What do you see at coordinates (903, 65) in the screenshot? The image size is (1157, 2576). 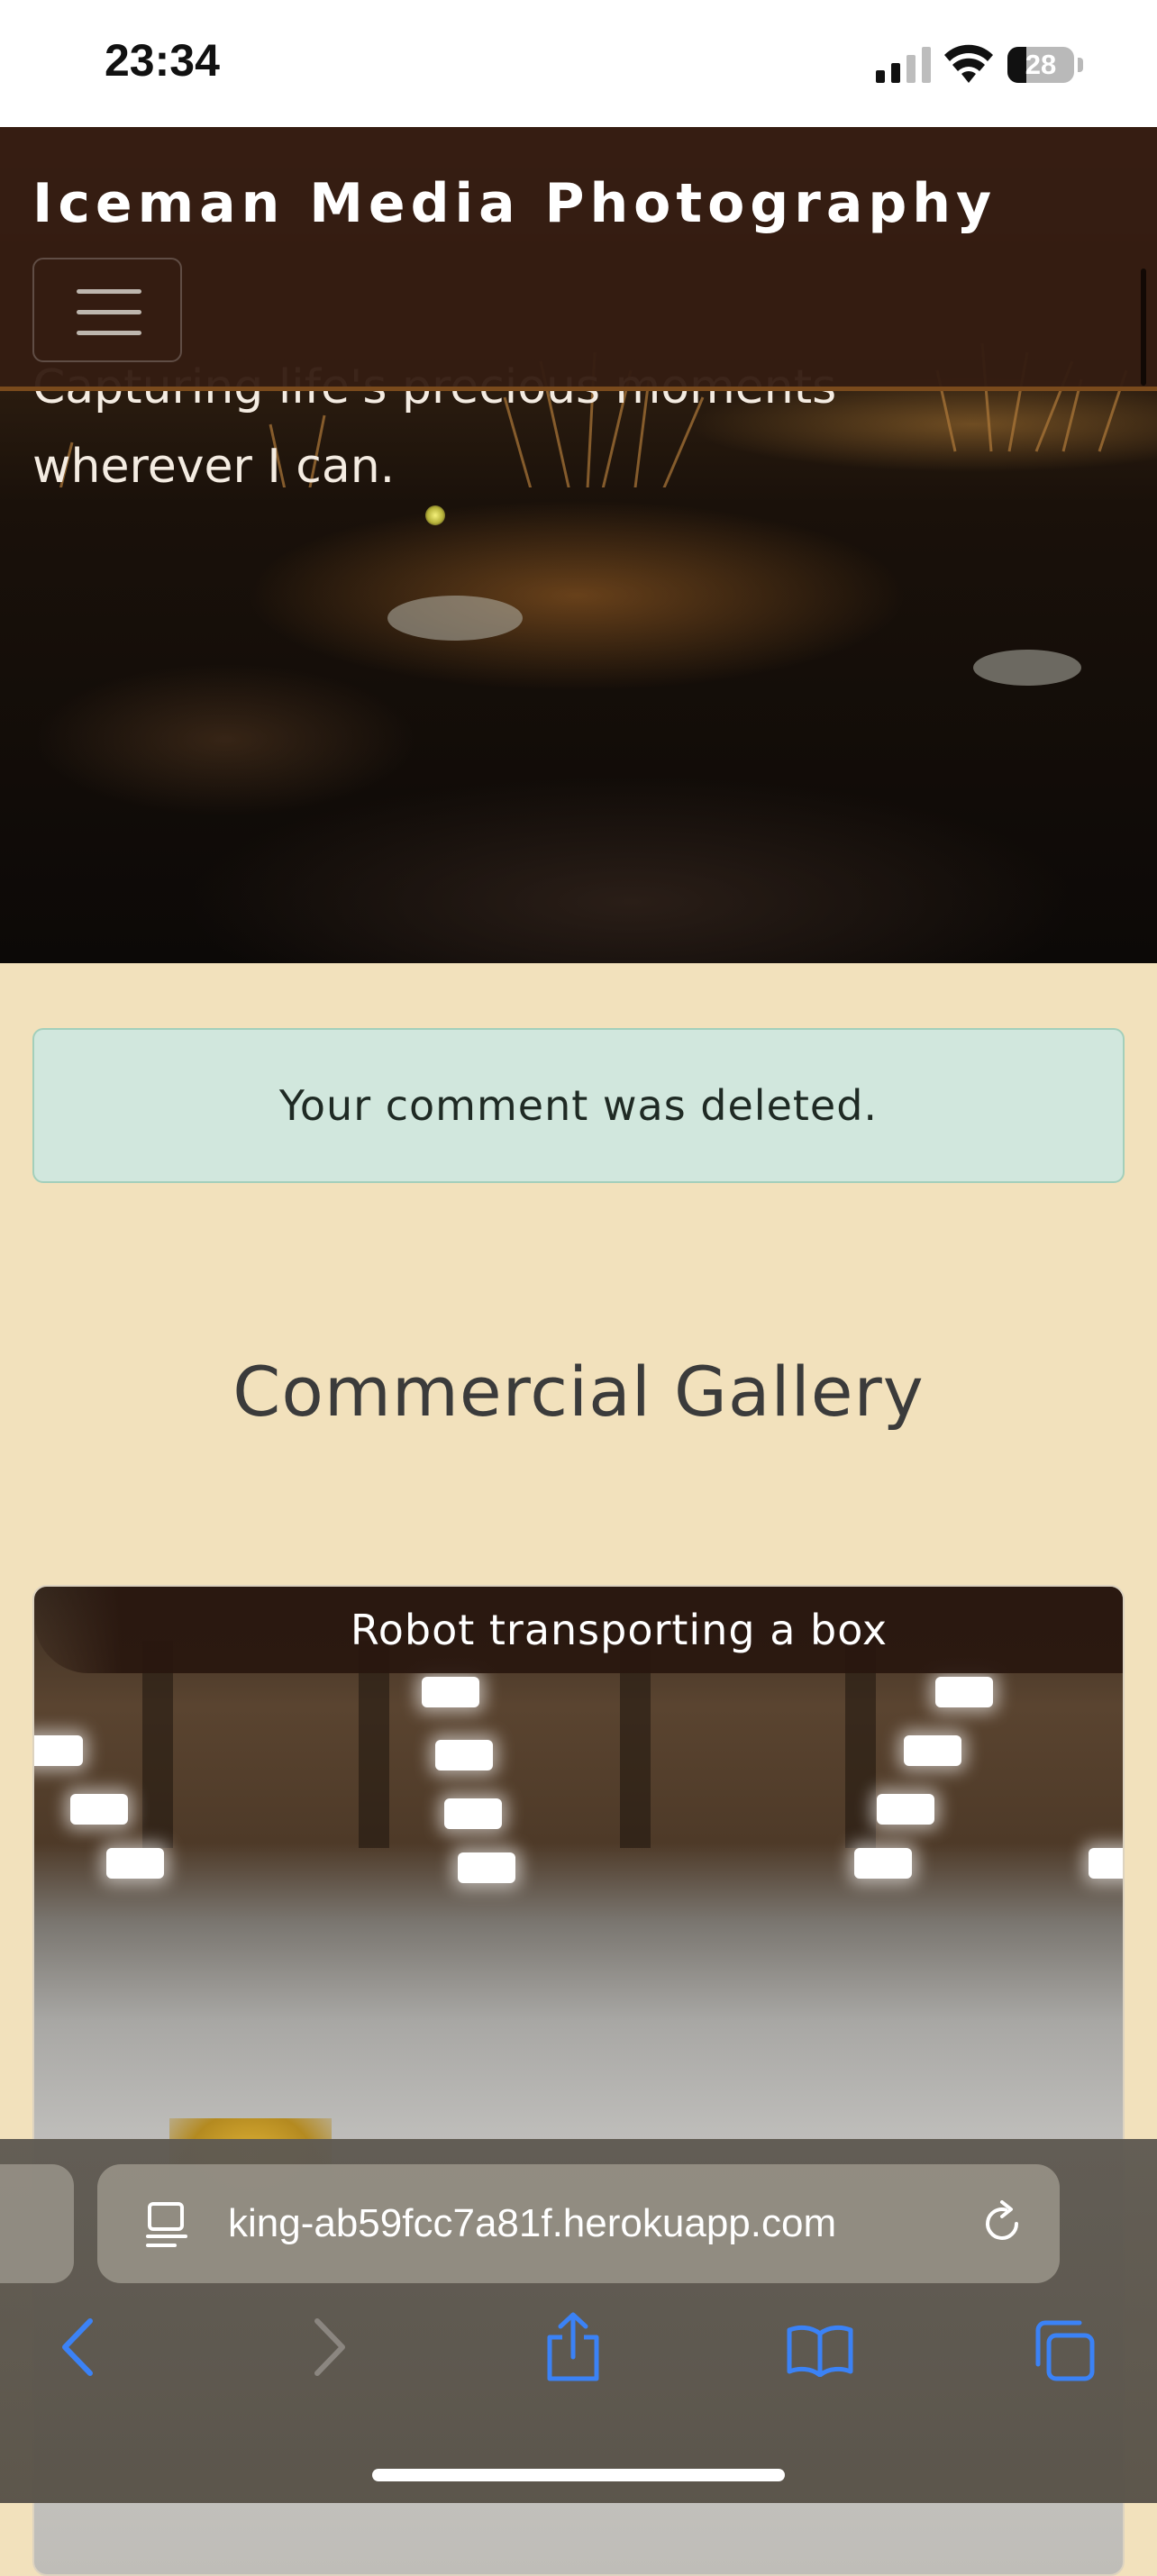 I see `cellular-signal-icon` at bounding box center [903, 65].